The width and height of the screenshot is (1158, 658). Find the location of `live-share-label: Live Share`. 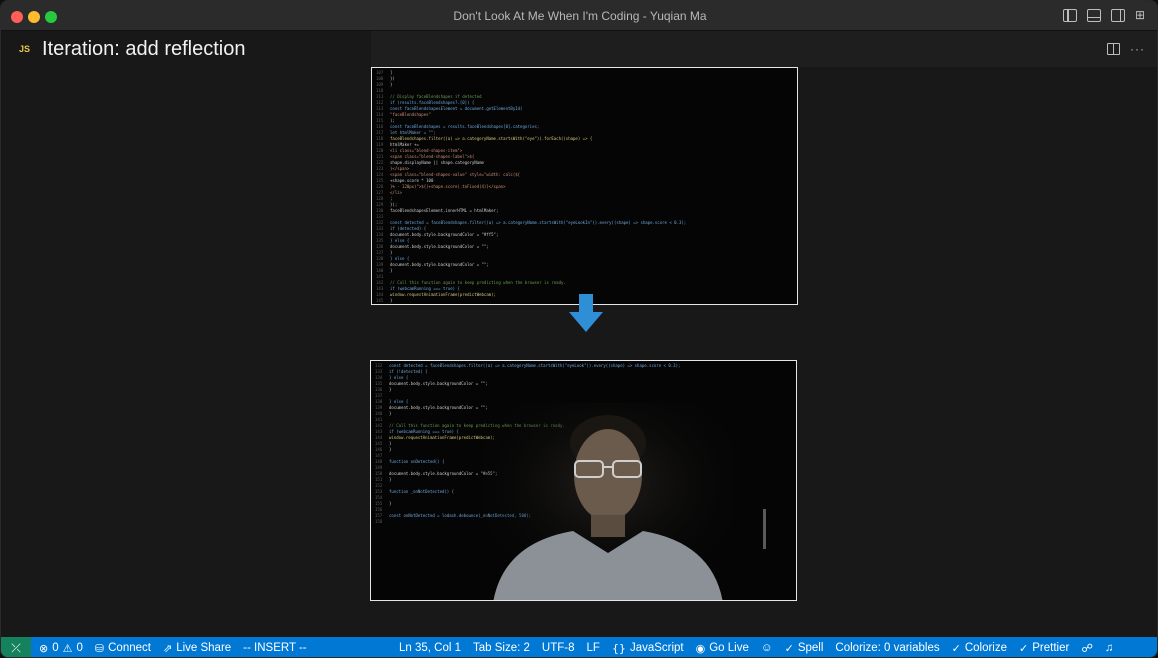

live-share-label: Live Share is located at coordinates (204, 648).